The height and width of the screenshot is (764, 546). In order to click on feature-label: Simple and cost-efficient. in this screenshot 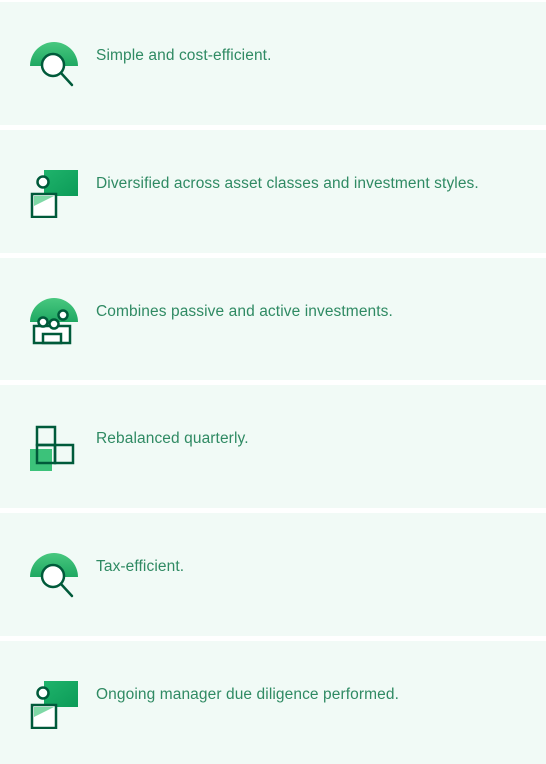, I will do `click(184, 55)`.